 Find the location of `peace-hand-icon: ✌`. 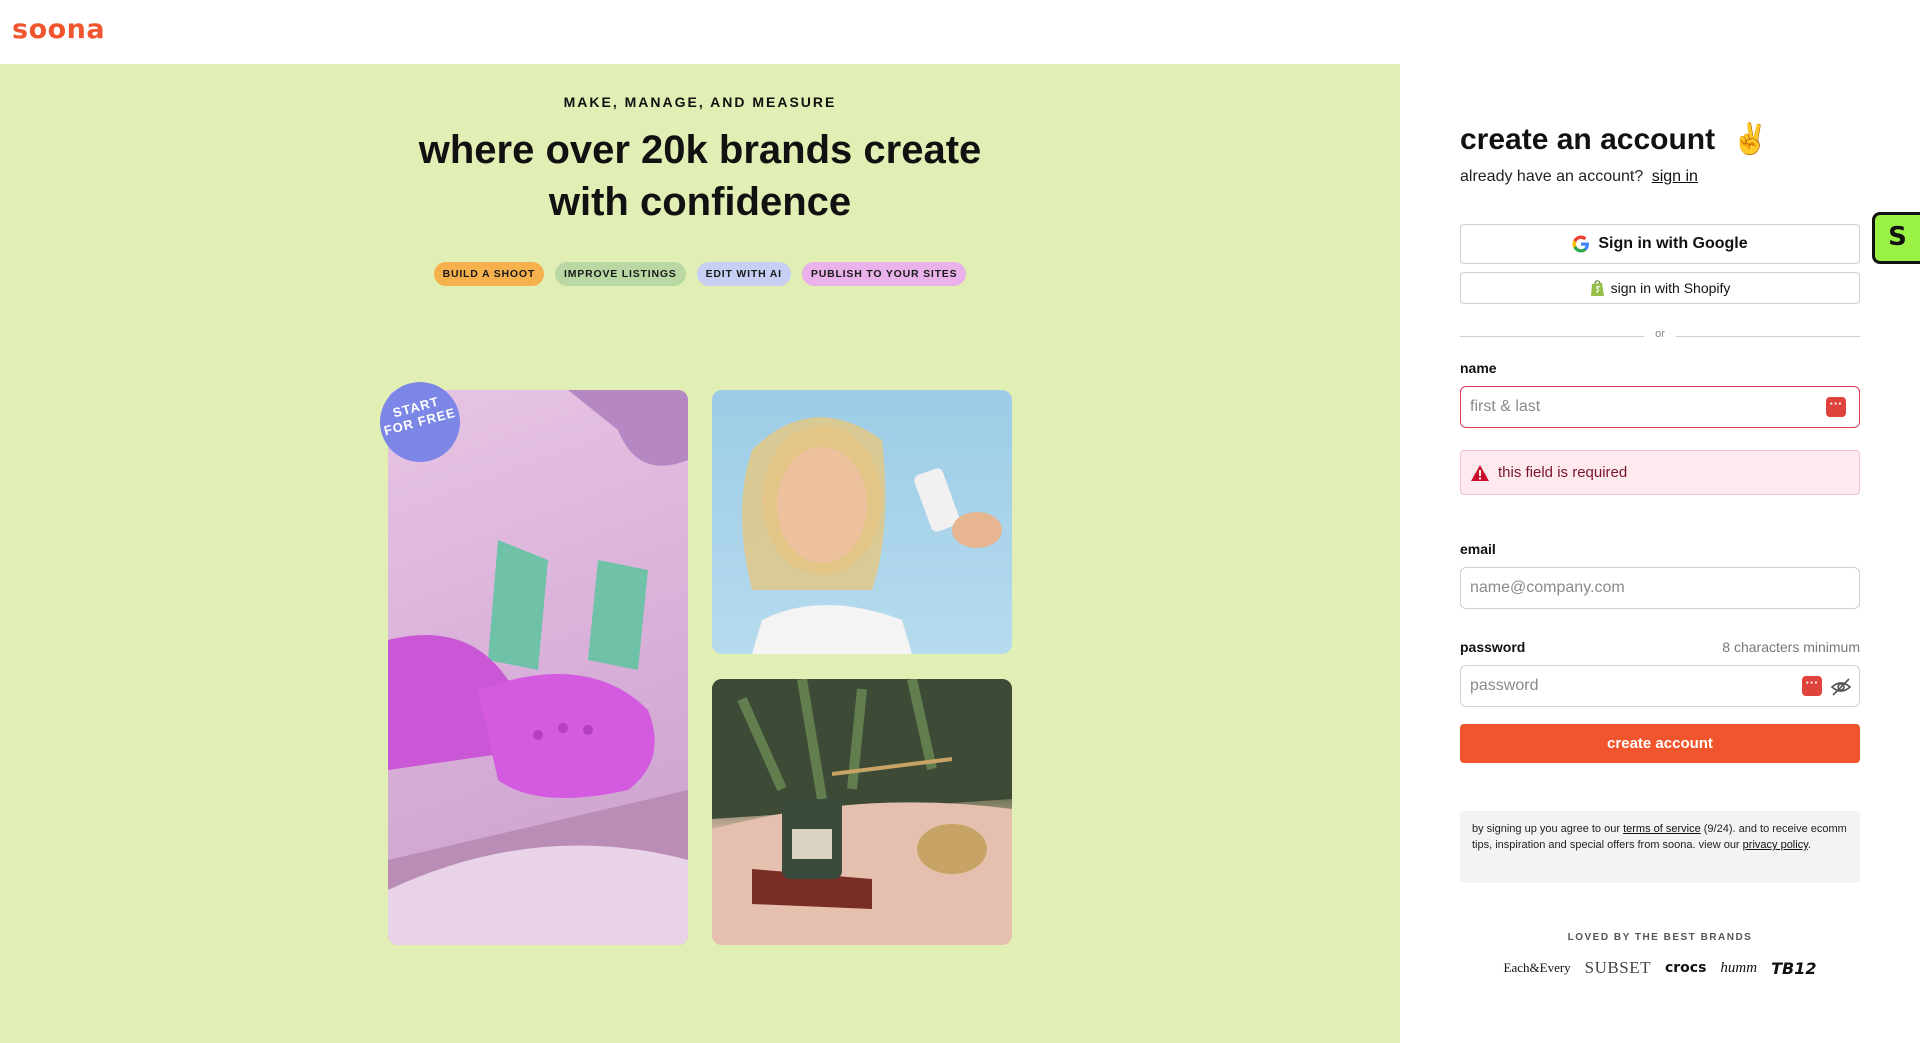

peace-hand-icon: ✌ is located at coordinates (1750, 139).